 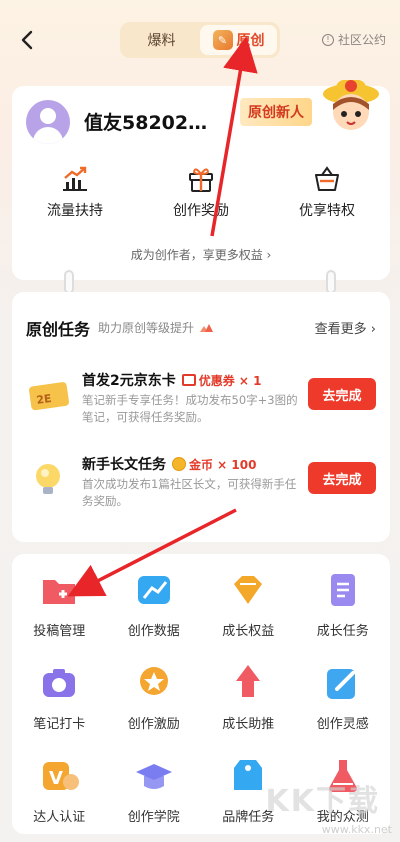 I want to click on rocket-up-icon, so click(x=248, y=681).